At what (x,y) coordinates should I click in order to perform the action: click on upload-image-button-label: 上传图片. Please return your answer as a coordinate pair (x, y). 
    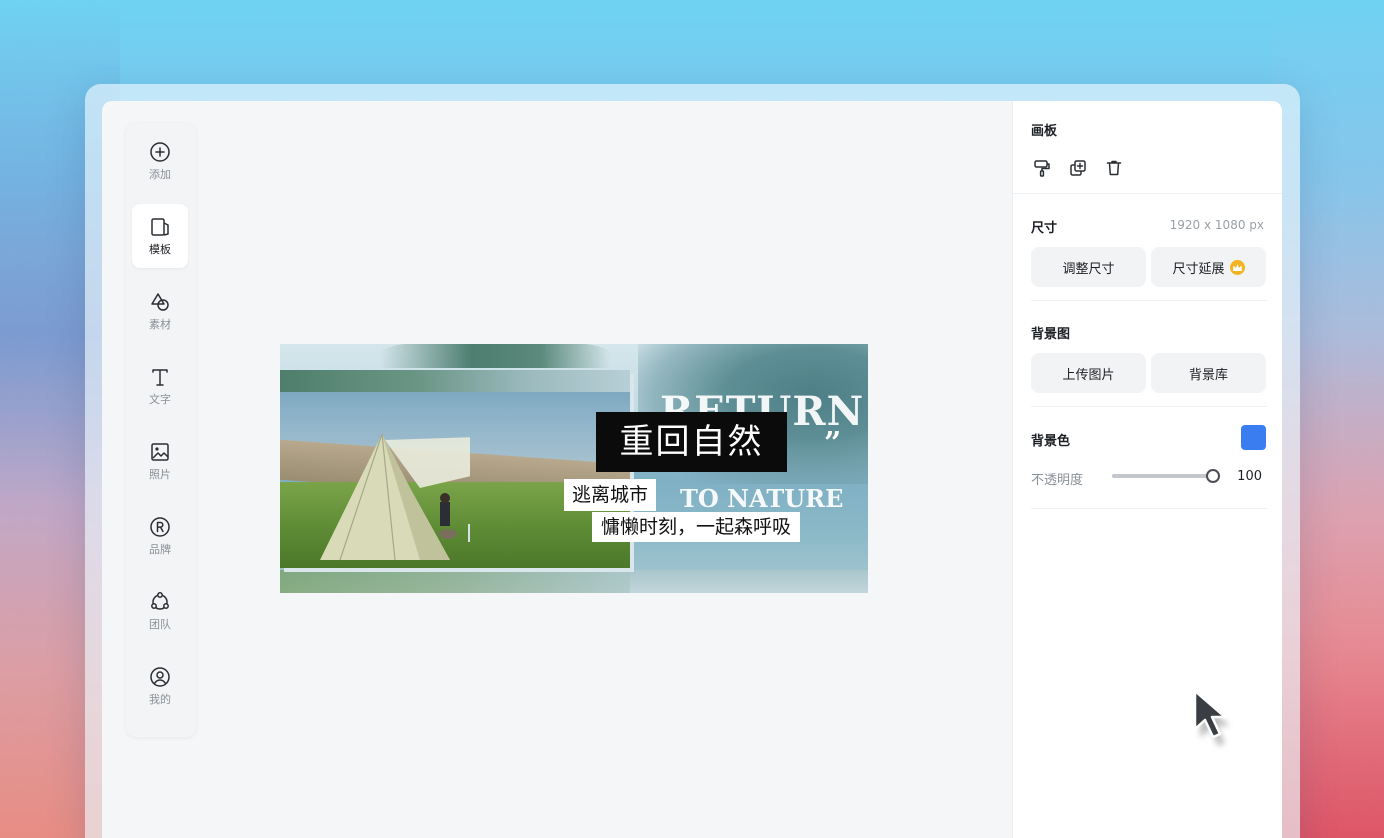
    Looking at the image, I should click on (1088, 375).